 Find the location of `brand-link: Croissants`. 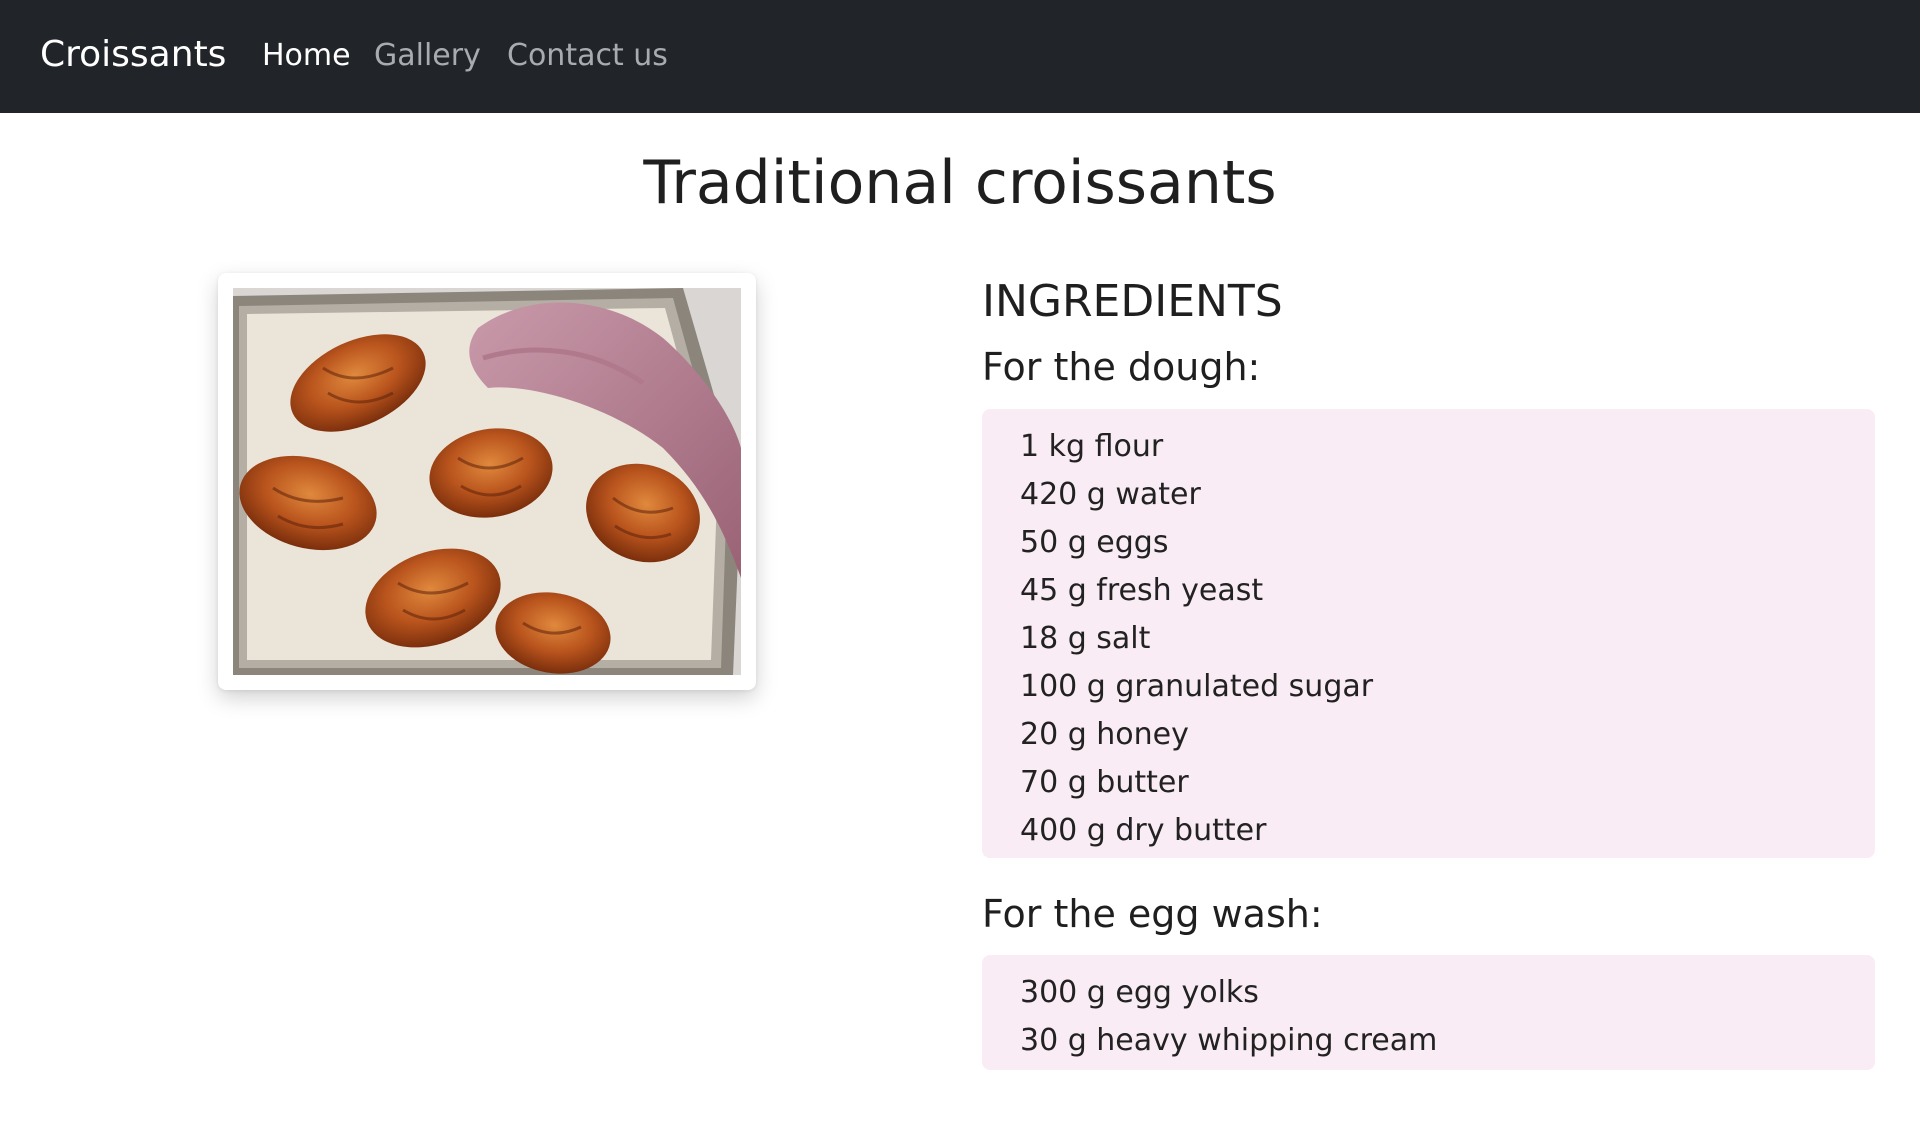

brand-link: Croissants is located at coordinates (133, 55).